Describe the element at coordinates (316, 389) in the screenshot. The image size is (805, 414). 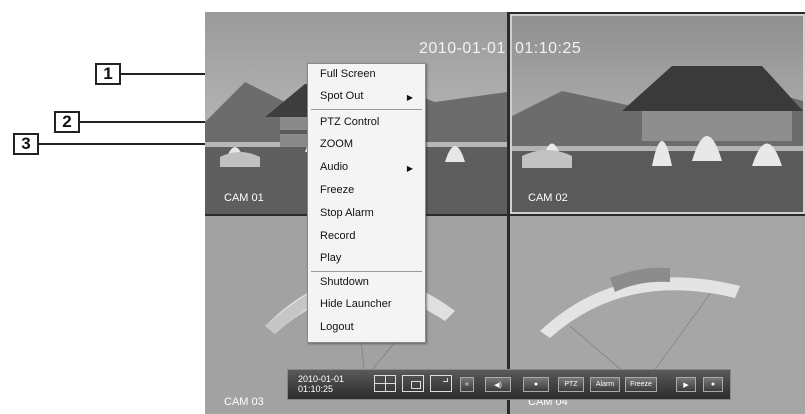
I see `launcher-time: 01:10:25` at that location.